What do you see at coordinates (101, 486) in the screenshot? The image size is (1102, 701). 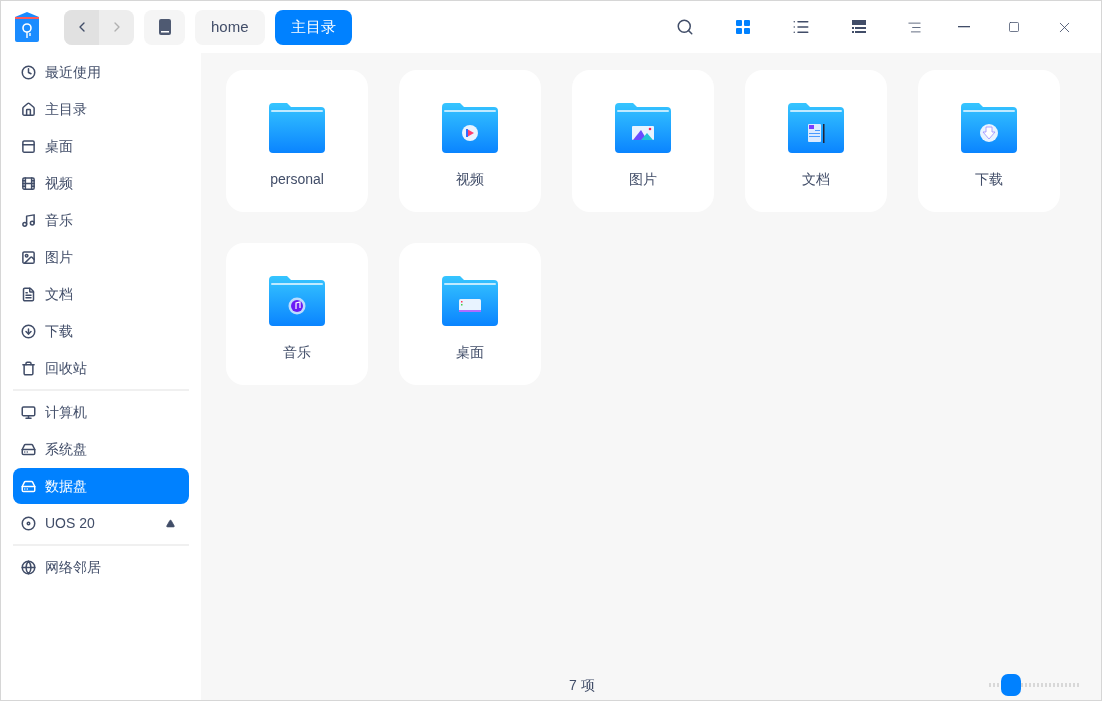 I see `sidebar-item: 数据盘` at bounding box center [101, 486].